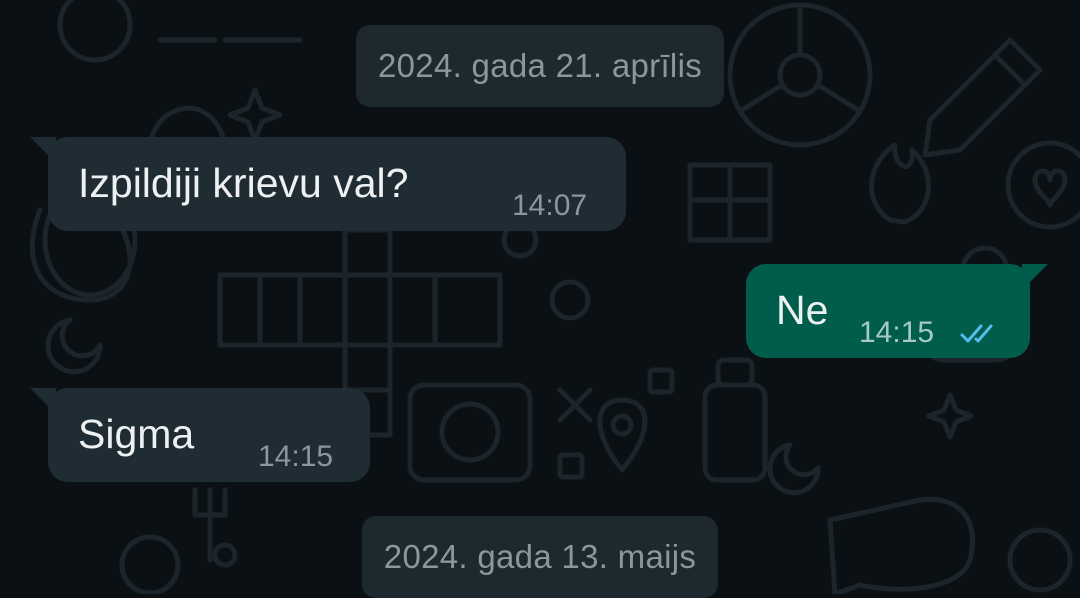  Describe the element at coordinates (200, 435) in the screenshot. I see `incoming-message-bubble: Sigma 14:15` at that location.